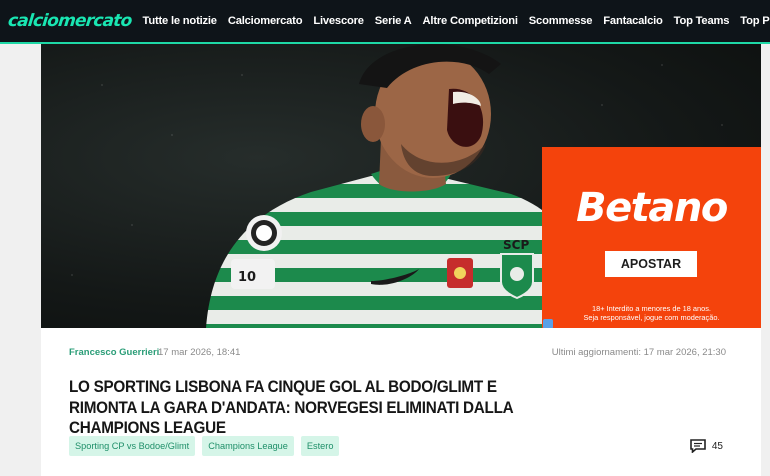 The image size is (770, 476). What do you see at coordinates (717, 446) in the screenshot?
I see `comment-count: 45` at bounding box center [717, 446].